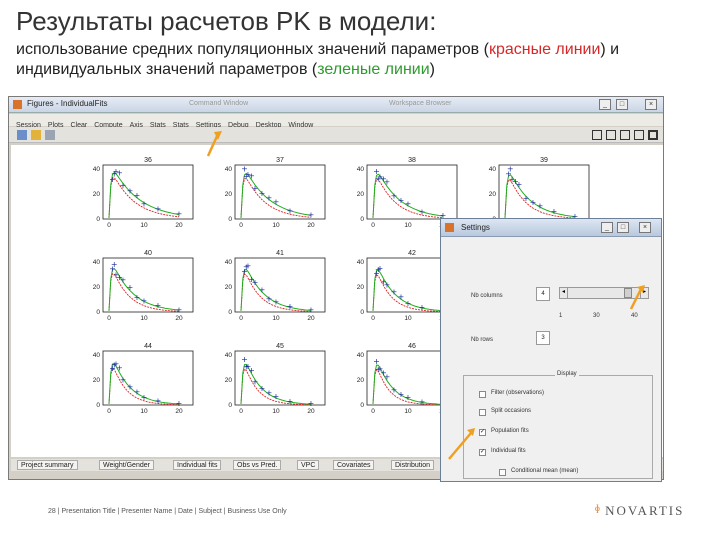  I want to click on arrow-columns-slider, so click(637, 297).